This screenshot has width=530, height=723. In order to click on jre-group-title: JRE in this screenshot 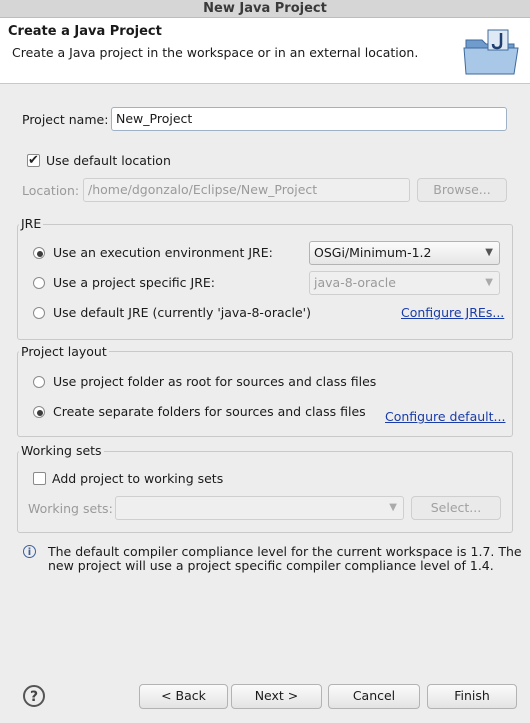, I will do `click(31, 223)`.